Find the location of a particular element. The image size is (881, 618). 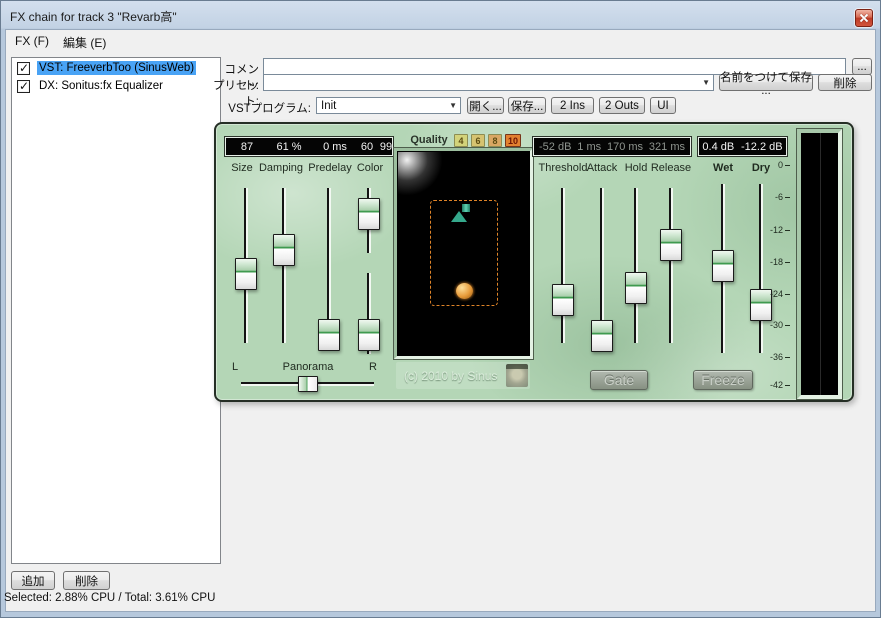

wet-slider-handle is located at coordinates (723, 265).